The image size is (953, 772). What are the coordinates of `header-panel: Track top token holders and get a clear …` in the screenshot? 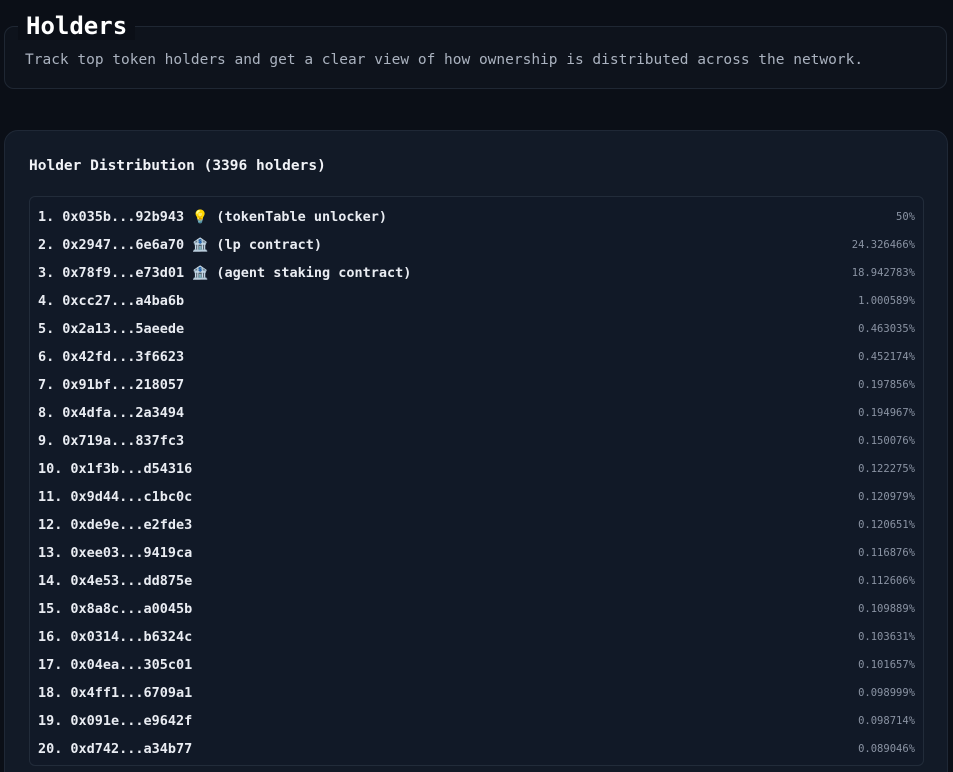 It's located at (475, 57).